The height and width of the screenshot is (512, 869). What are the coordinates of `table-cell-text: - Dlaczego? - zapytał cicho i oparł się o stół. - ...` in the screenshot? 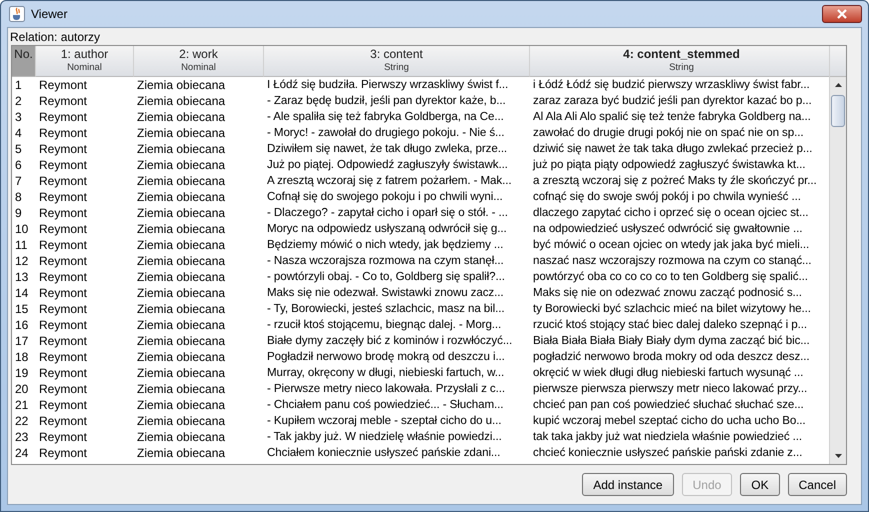 It's located at (387, 213).